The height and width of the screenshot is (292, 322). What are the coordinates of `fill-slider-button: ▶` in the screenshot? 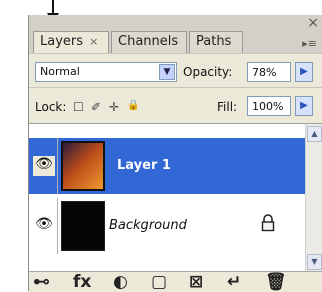 It's located at (304, 106).